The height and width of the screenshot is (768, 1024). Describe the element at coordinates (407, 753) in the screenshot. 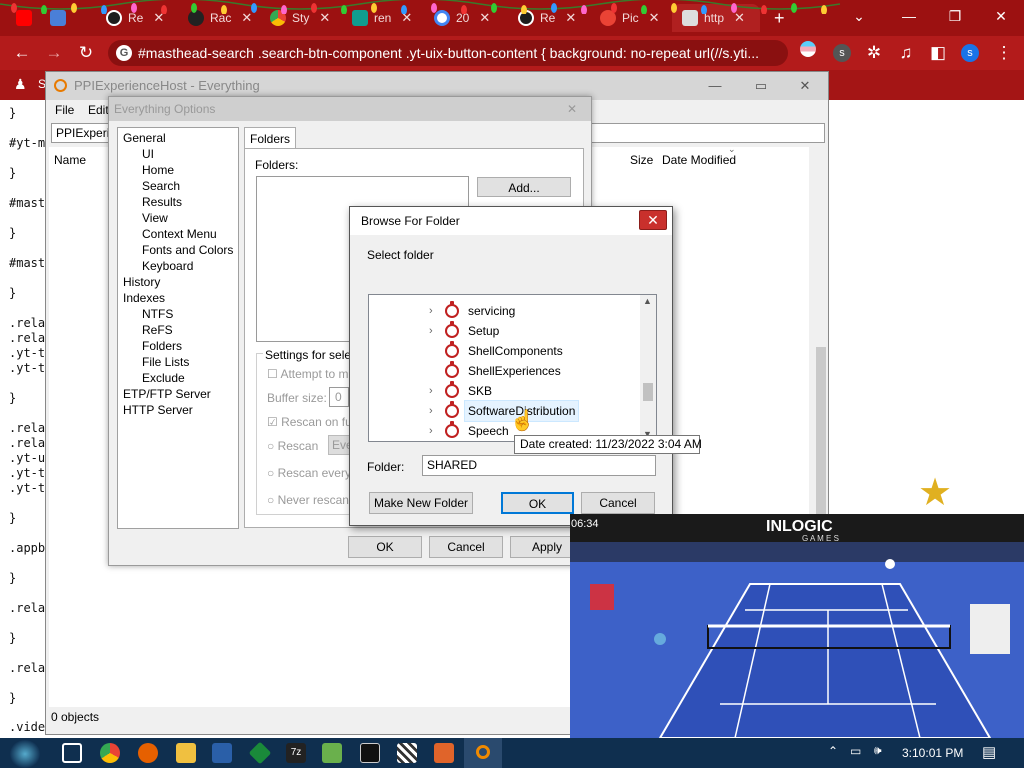

I see `qr-icon` at that location.